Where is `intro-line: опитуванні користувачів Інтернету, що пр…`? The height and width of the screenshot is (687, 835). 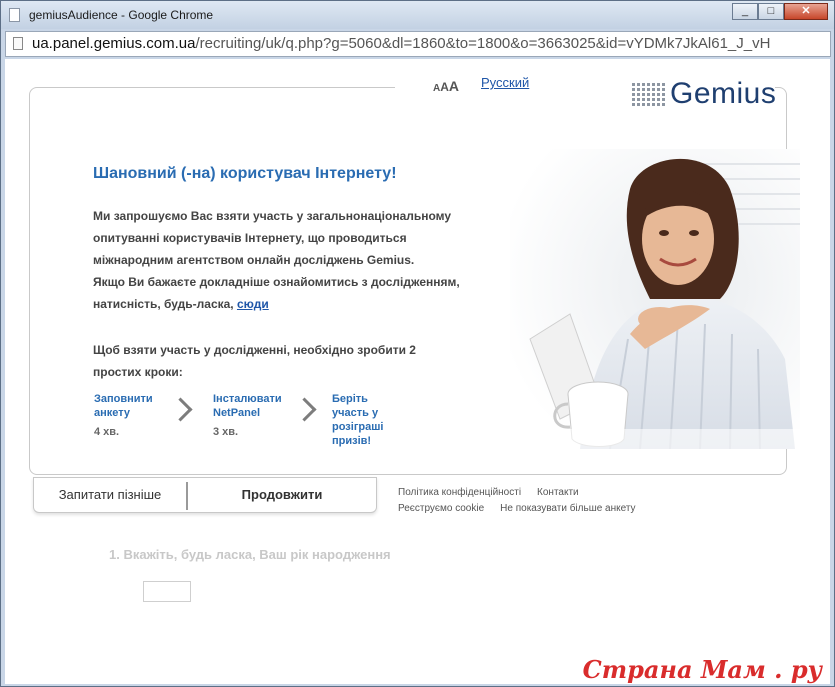 intro-line: опитуванні користувачів Інтернету, що пр… is located at coordinates (250, 238).